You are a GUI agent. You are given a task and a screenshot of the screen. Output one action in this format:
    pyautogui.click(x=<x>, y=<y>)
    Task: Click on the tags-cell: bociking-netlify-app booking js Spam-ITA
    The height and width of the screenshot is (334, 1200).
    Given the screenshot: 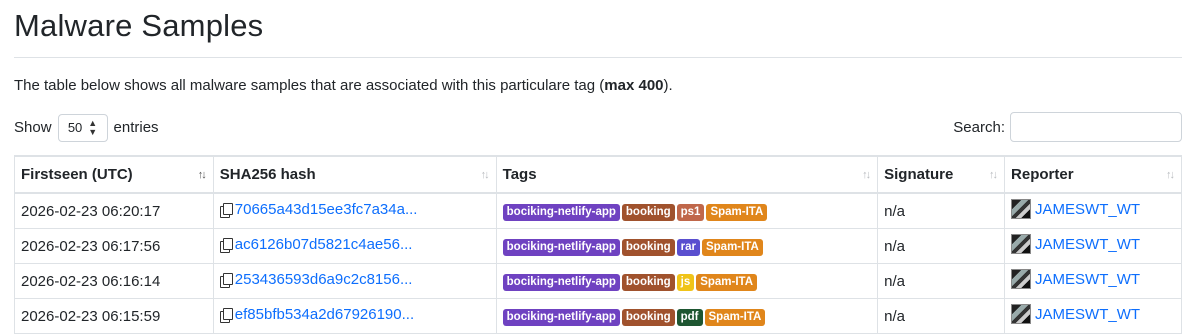 What is the action you would take?
    pyautogui.click(x=687, y=281)
    